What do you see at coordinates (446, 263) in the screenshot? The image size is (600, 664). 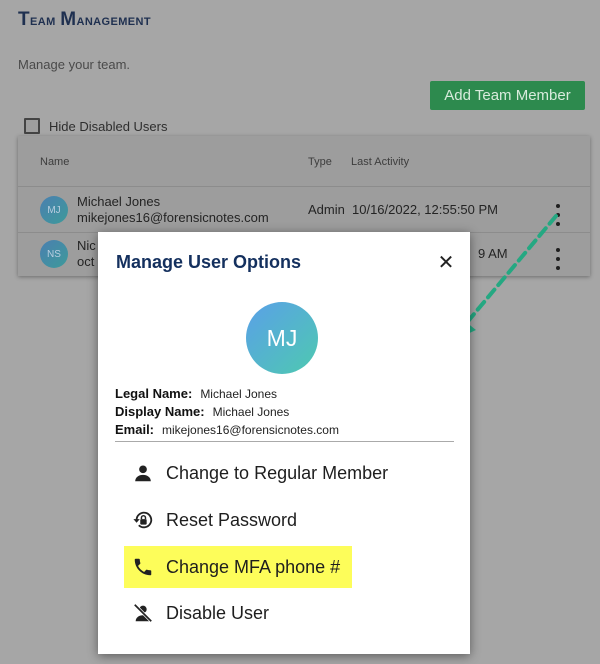 I see `close-icon: ✕` at bounding box center [446, 263].